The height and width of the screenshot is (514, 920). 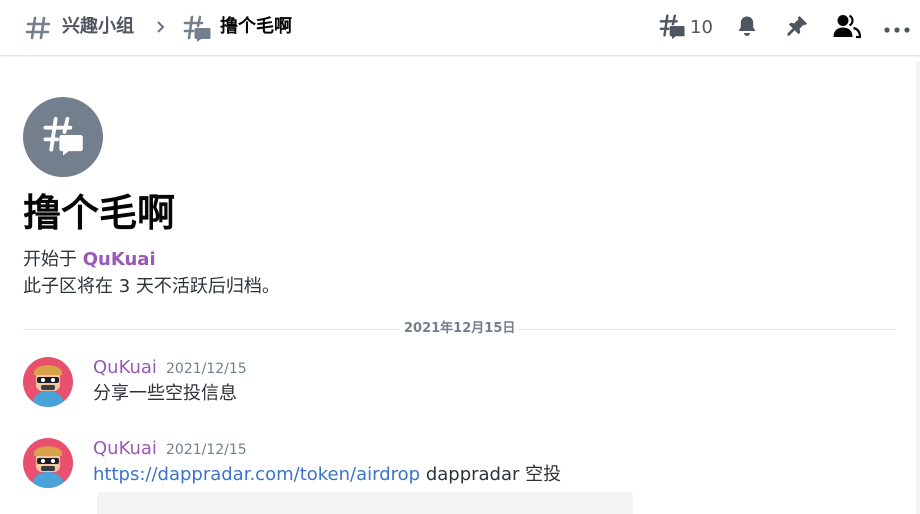 I want to click on started-by-prefix: 开始于, so click(x=50, y=259).